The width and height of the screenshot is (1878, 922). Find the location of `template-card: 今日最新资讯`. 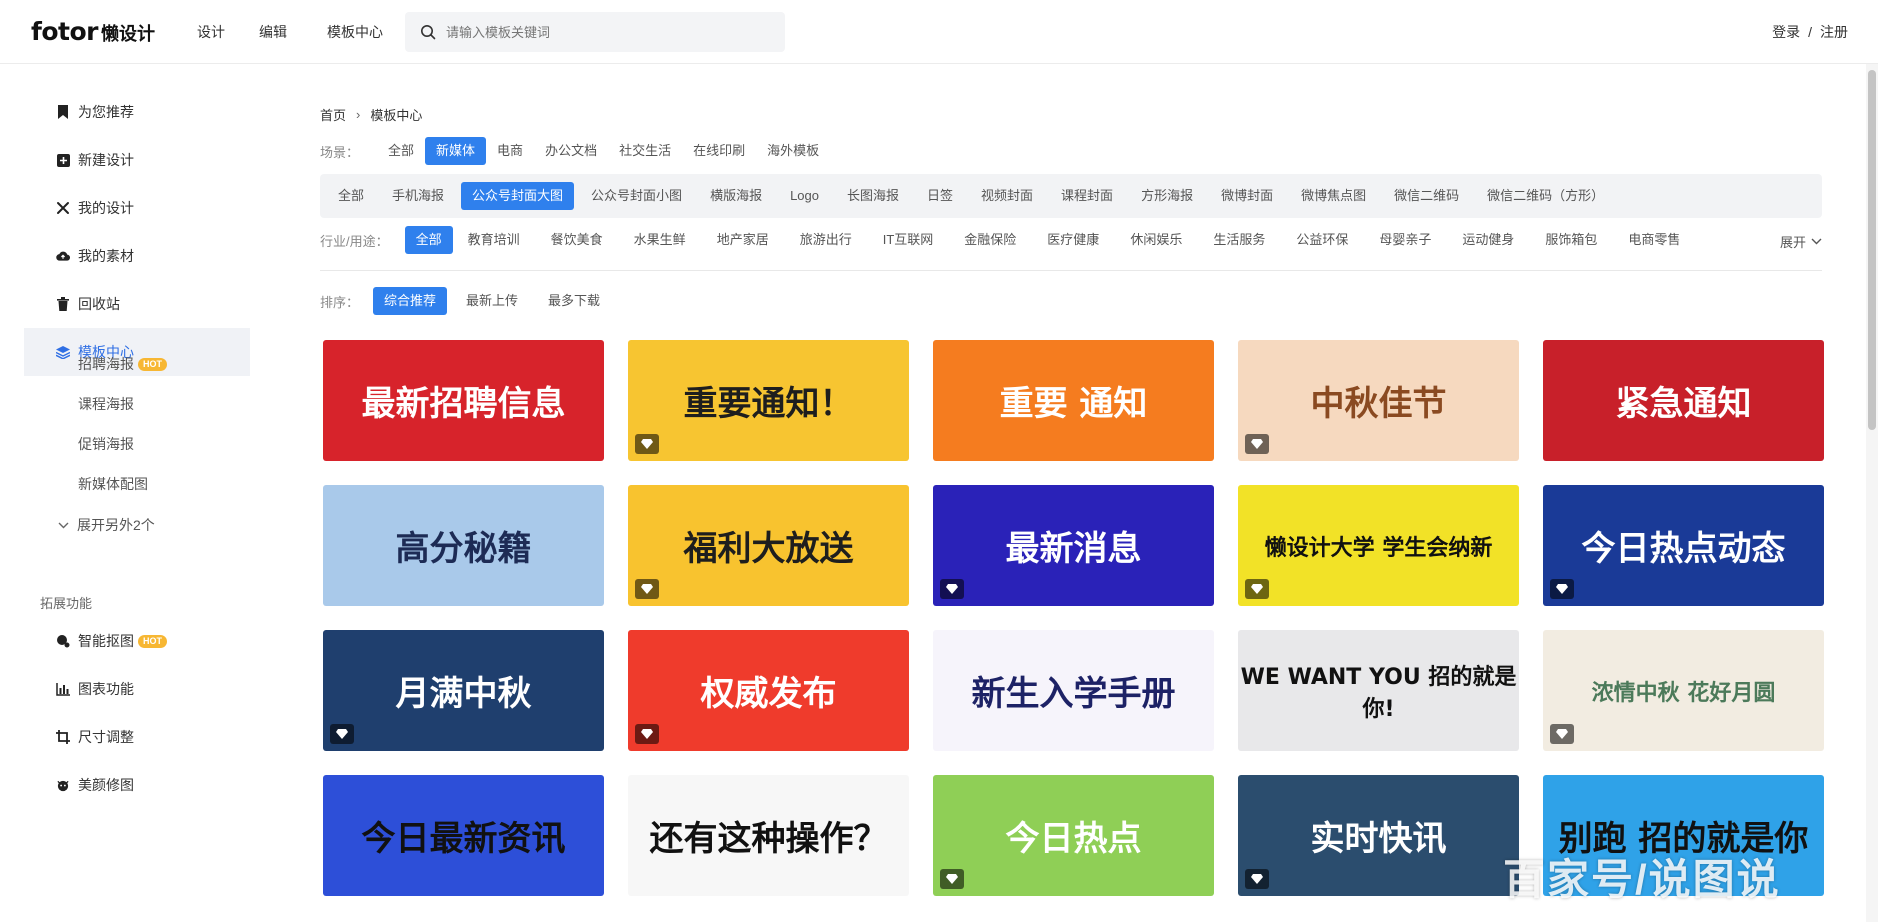

template-card: 今日最新资讯 is located at coordinates (463, 835).